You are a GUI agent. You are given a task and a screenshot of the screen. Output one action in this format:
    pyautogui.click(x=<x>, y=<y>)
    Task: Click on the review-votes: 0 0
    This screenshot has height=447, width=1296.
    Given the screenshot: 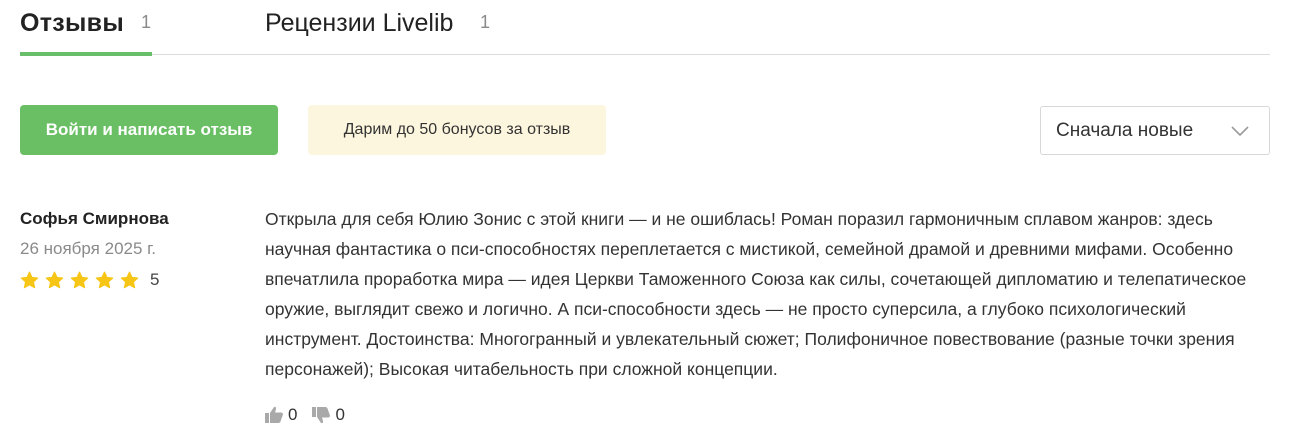 What is the action you would take?
    pyautogui.click(x=311, y=415)
    